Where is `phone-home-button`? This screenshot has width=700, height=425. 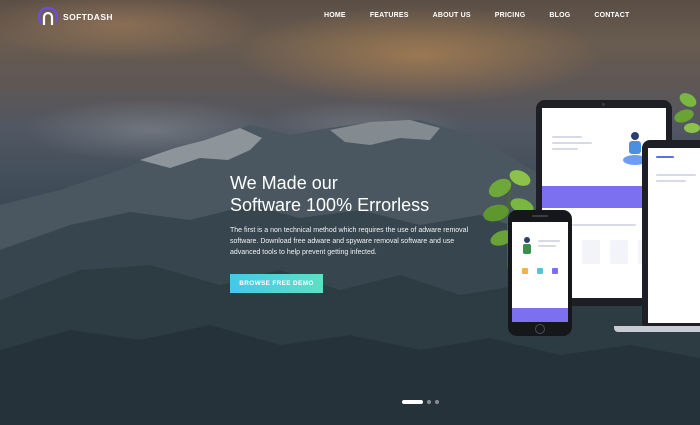 phone-home-button is located at coordinates (540, 329).